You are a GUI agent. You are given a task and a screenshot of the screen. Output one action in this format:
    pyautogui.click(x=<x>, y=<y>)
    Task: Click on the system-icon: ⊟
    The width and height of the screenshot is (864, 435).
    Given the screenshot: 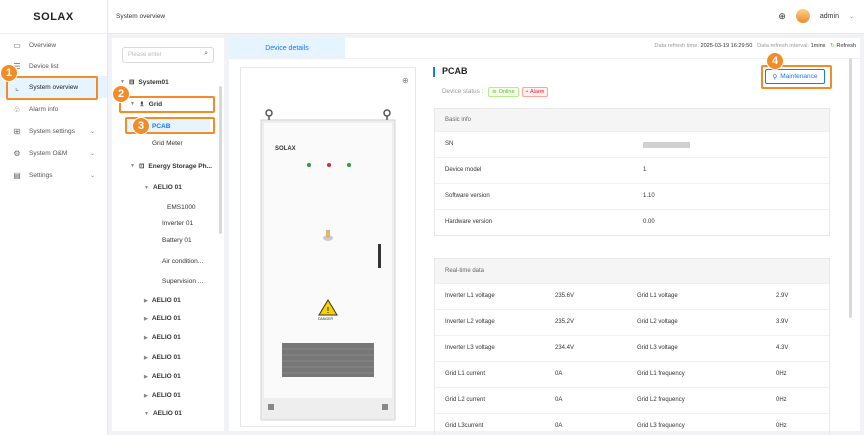 What is the action you would take?
    pyautogui.click(x=131, y=82)
    